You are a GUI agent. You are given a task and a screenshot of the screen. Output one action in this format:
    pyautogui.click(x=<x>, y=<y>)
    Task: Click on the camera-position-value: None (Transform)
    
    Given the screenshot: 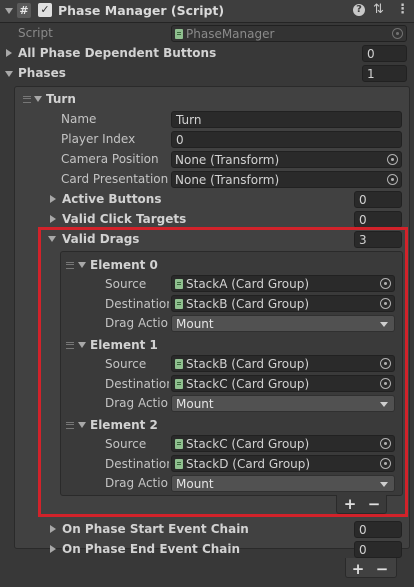 What is the action you would take?
    pyautogui.click(x=227, y=160)
    